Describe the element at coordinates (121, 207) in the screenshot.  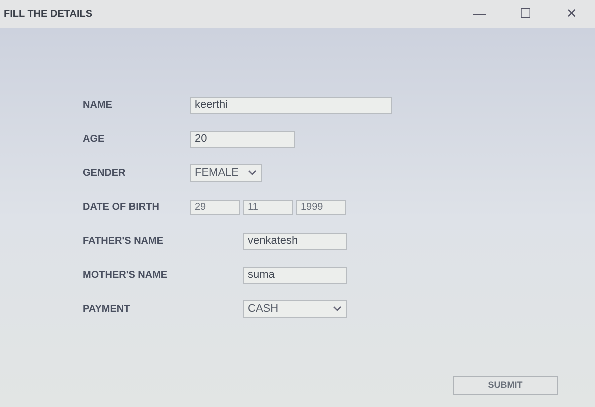
I see `field-label: DATE OF BIRTH` at that location.